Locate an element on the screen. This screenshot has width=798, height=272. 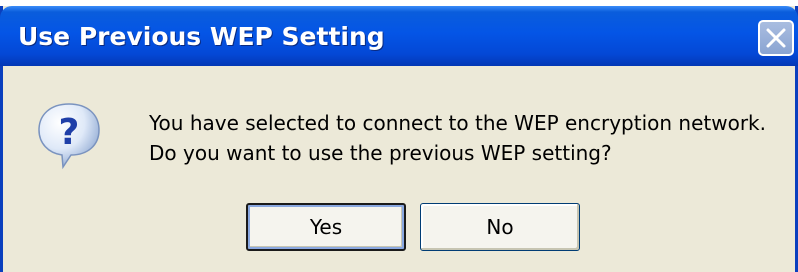
question-icon: ? is located at coordinates (69, 136).